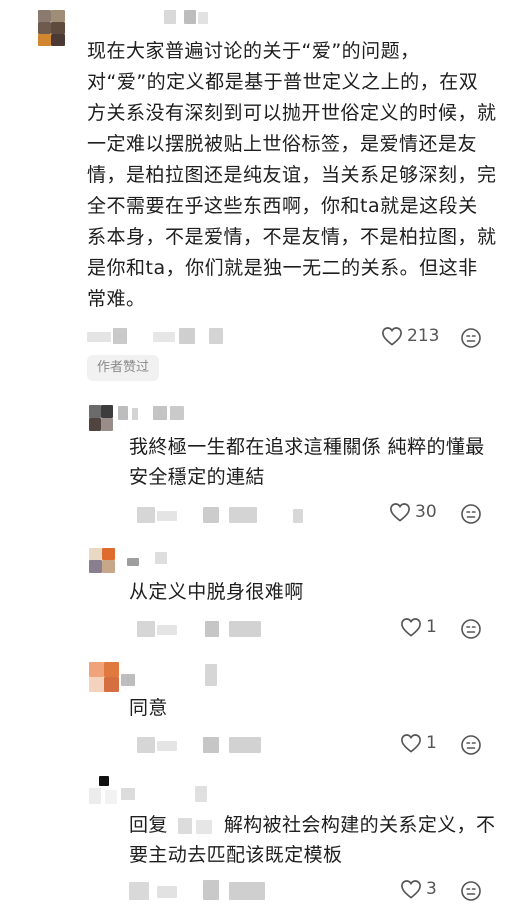 The width and height of the screenshot is (511, 916). Describe the element at coordinates (423, 336) in the screenshot. I see `like-count: 213` at that location.